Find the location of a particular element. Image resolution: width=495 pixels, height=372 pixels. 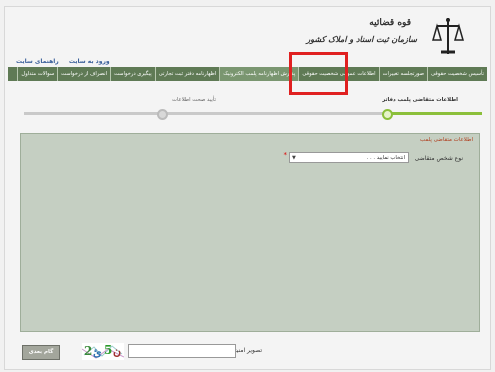

required-marker: * is located at coordinates (285, 155).